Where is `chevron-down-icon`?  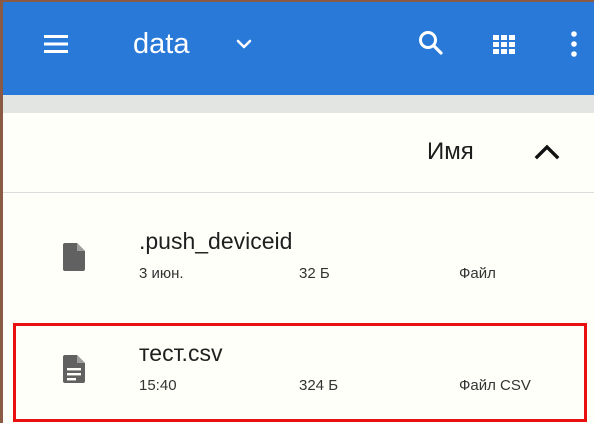 chevron-down-icon is located at coordinates (244, 44).